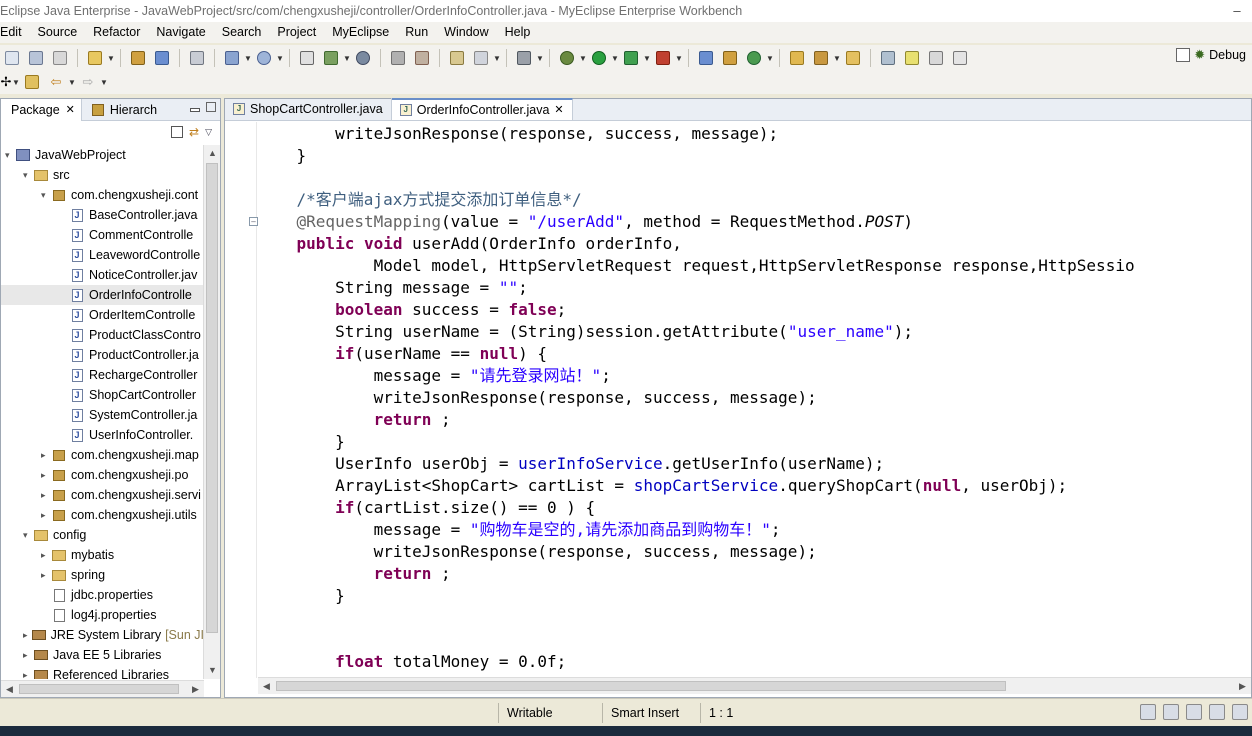 Image resolution: width=1252 pixels, height=736 pixels. I want to click on tree-item: ▾ config, so click(102, 535).